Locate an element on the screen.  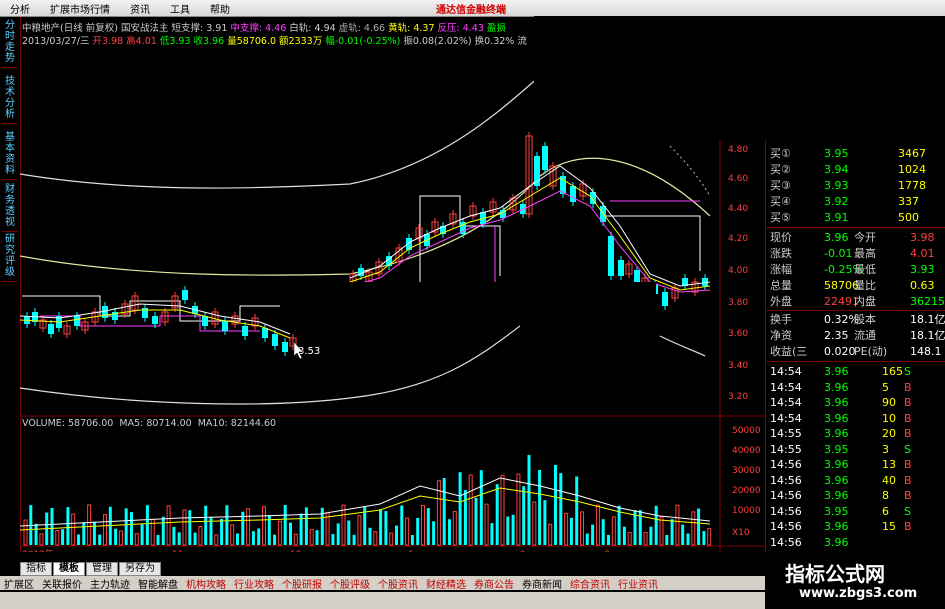
info-tab: 券商公告 is located at coordinates (494, 583).